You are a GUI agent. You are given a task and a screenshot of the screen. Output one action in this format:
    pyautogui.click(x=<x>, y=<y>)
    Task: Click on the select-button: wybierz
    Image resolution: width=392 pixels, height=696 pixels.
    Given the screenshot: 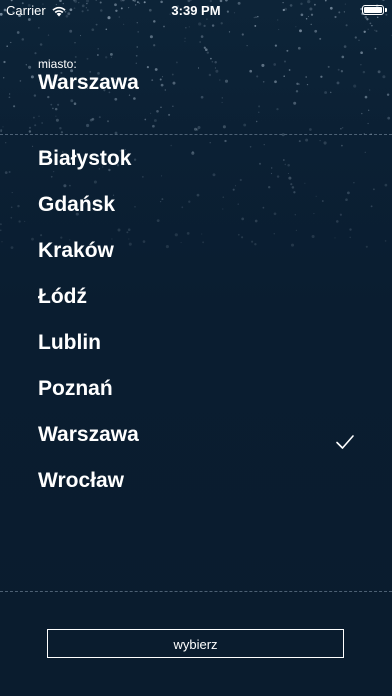 What is the action you would take?
    pyautogui.click(x=195, y=643)
    